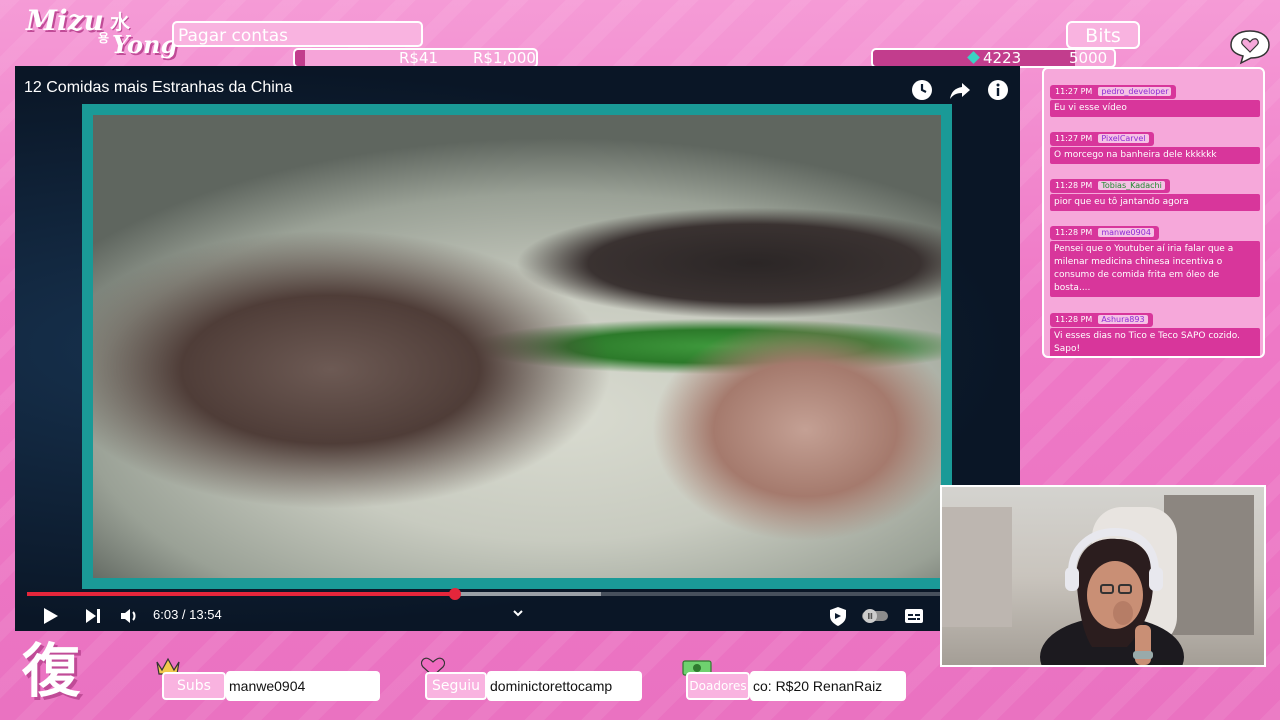  Describe the element at coordinates (1155, 202) in the screenshot. I see `chat-message-text: pior que eu tô jantando agora` at that location.